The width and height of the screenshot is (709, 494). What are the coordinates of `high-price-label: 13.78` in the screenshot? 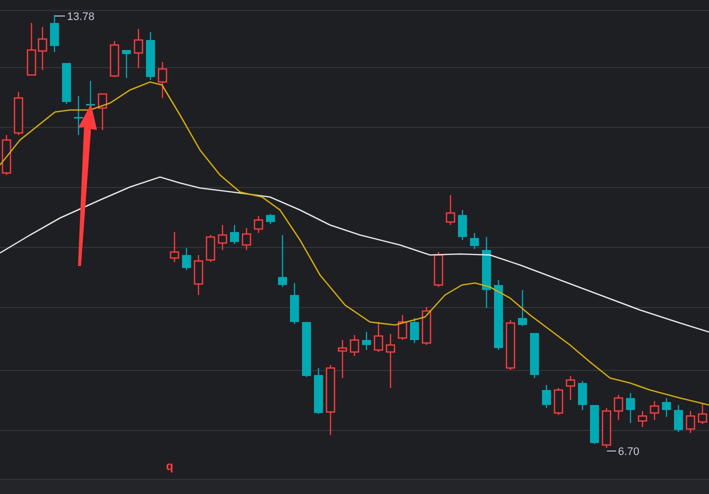 It's located at (81, 17).